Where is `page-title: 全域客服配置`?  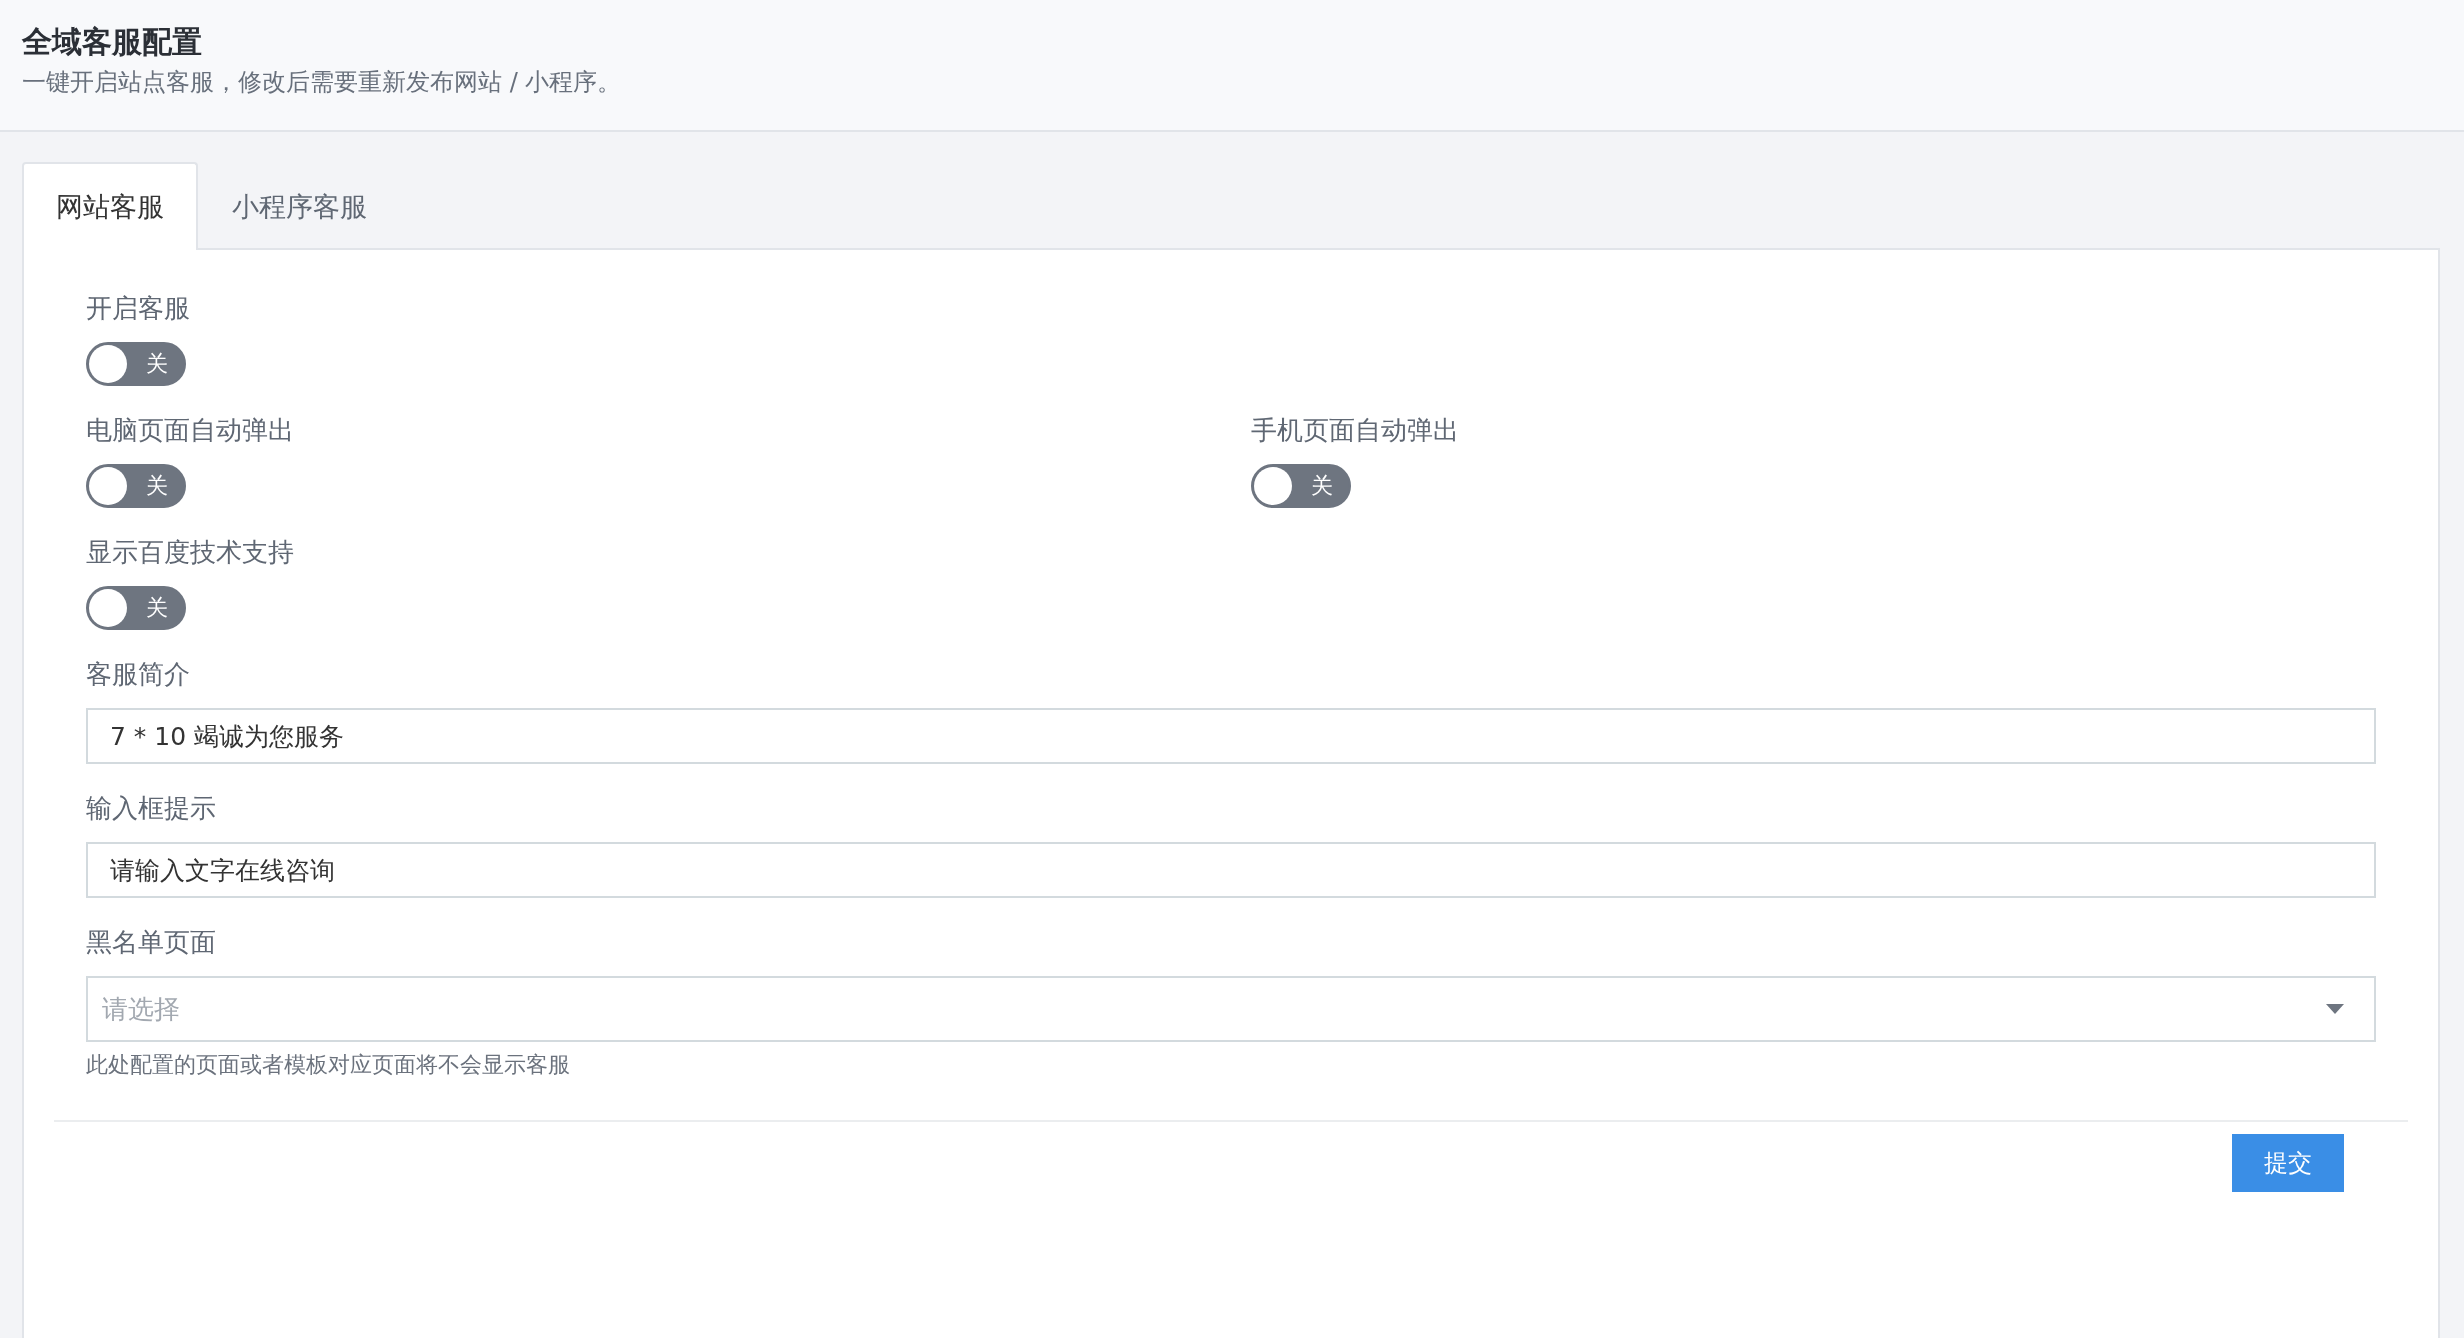 page-title: 全域客服配置 is located at coordinates (112, 42).